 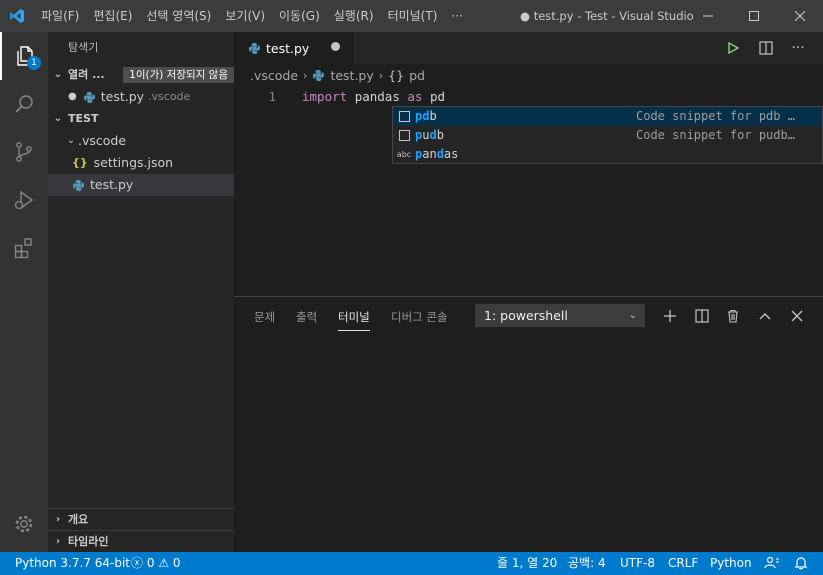 What do you see at coordinates (72, 563) in the screenshot?
I see `python-interpreter: Python 3.7.7 64-bit` at bounding box center [72, 563].